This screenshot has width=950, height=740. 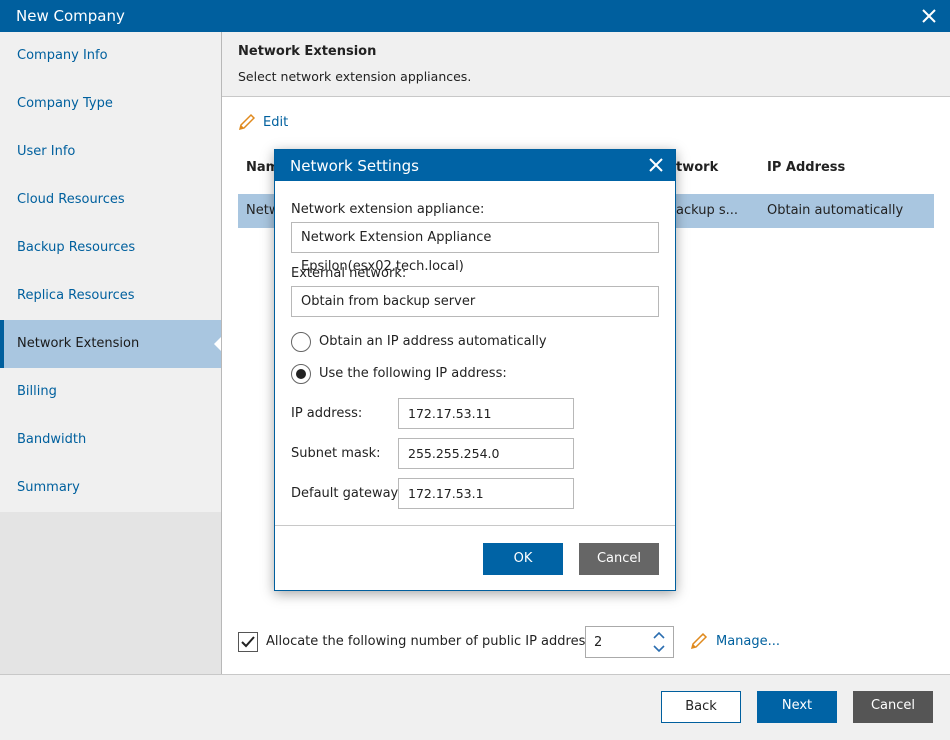 What do you see at coordinates (697, 167) in the screenshot?
I see `column-header-network: twork` at bounding box center [697, 167].